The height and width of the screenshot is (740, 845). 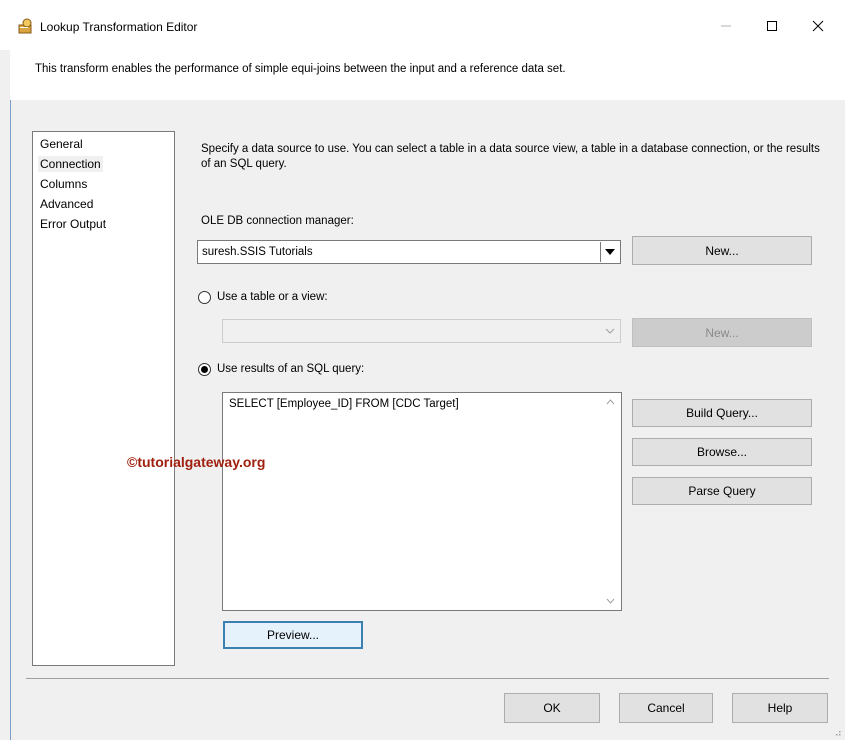 I want to click on use-table-radio, so click(x=204, y=297).